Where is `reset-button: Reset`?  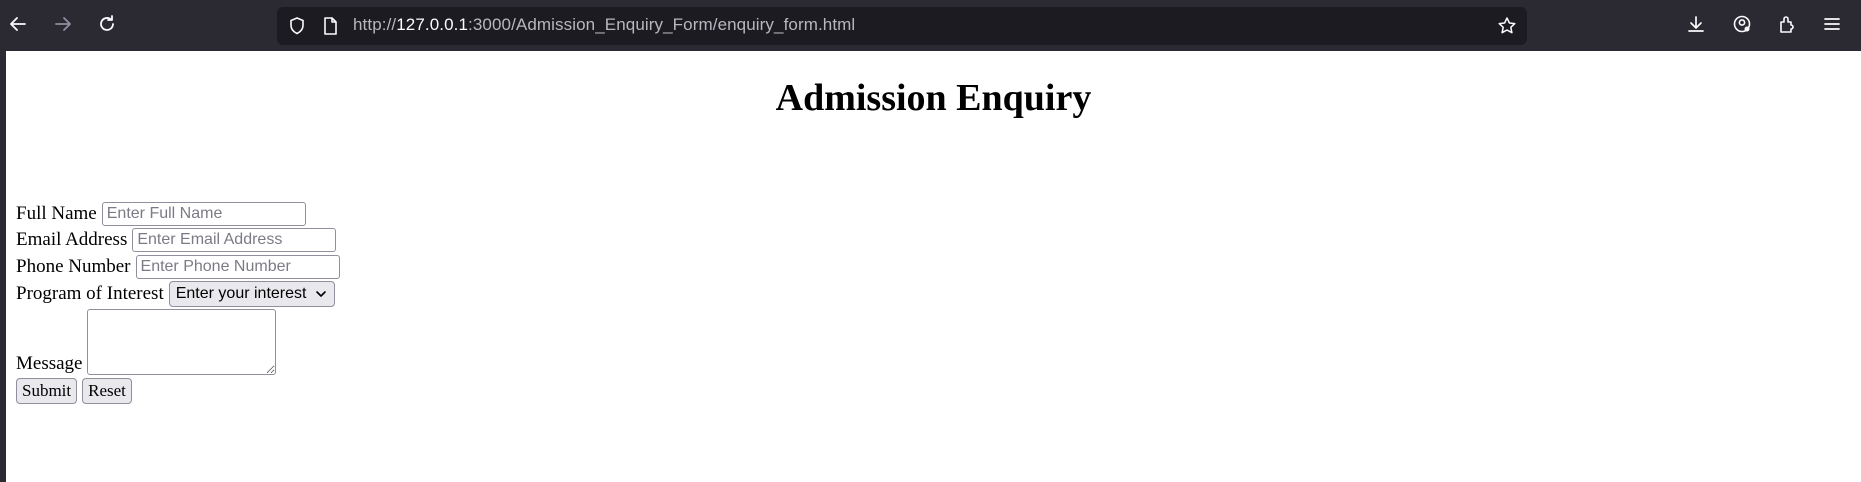 reset-button: Reset is located at coordinates (107, 391).